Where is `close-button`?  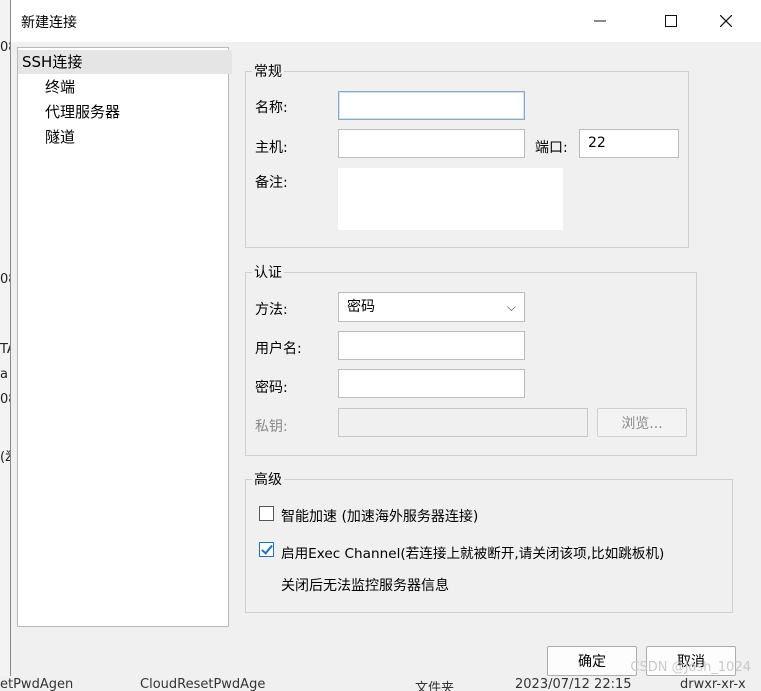
close-button is located at coordinates (726, 21).